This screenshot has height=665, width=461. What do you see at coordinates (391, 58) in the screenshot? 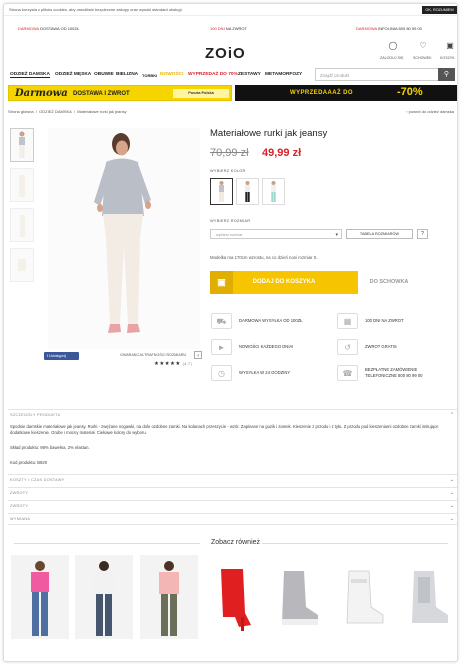
I see `login-label: ZALOGUJ SIĘ` at bounding box center [391, 58].